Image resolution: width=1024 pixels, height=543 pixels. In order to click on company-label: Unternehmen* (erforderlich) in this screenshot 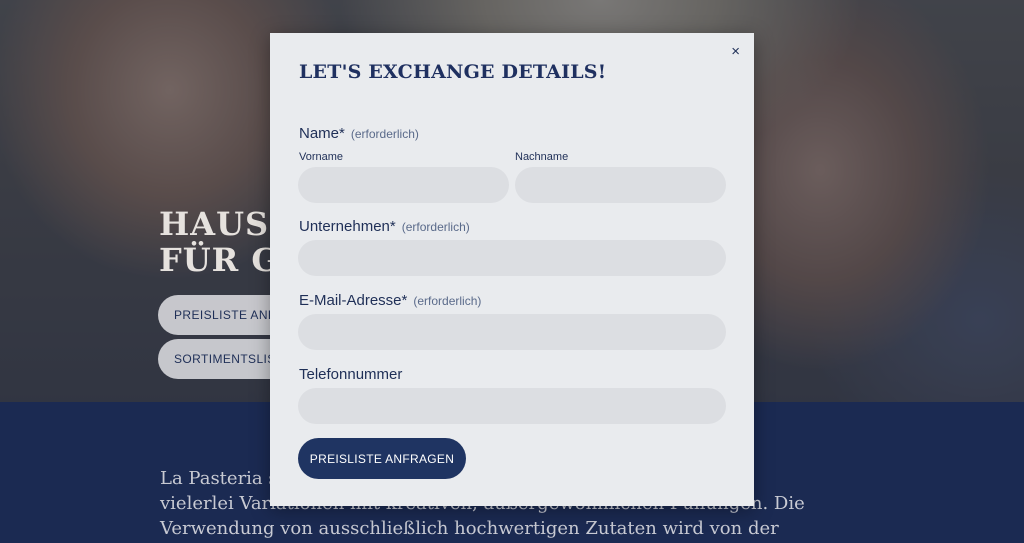, I will do `click(384, 226)`.